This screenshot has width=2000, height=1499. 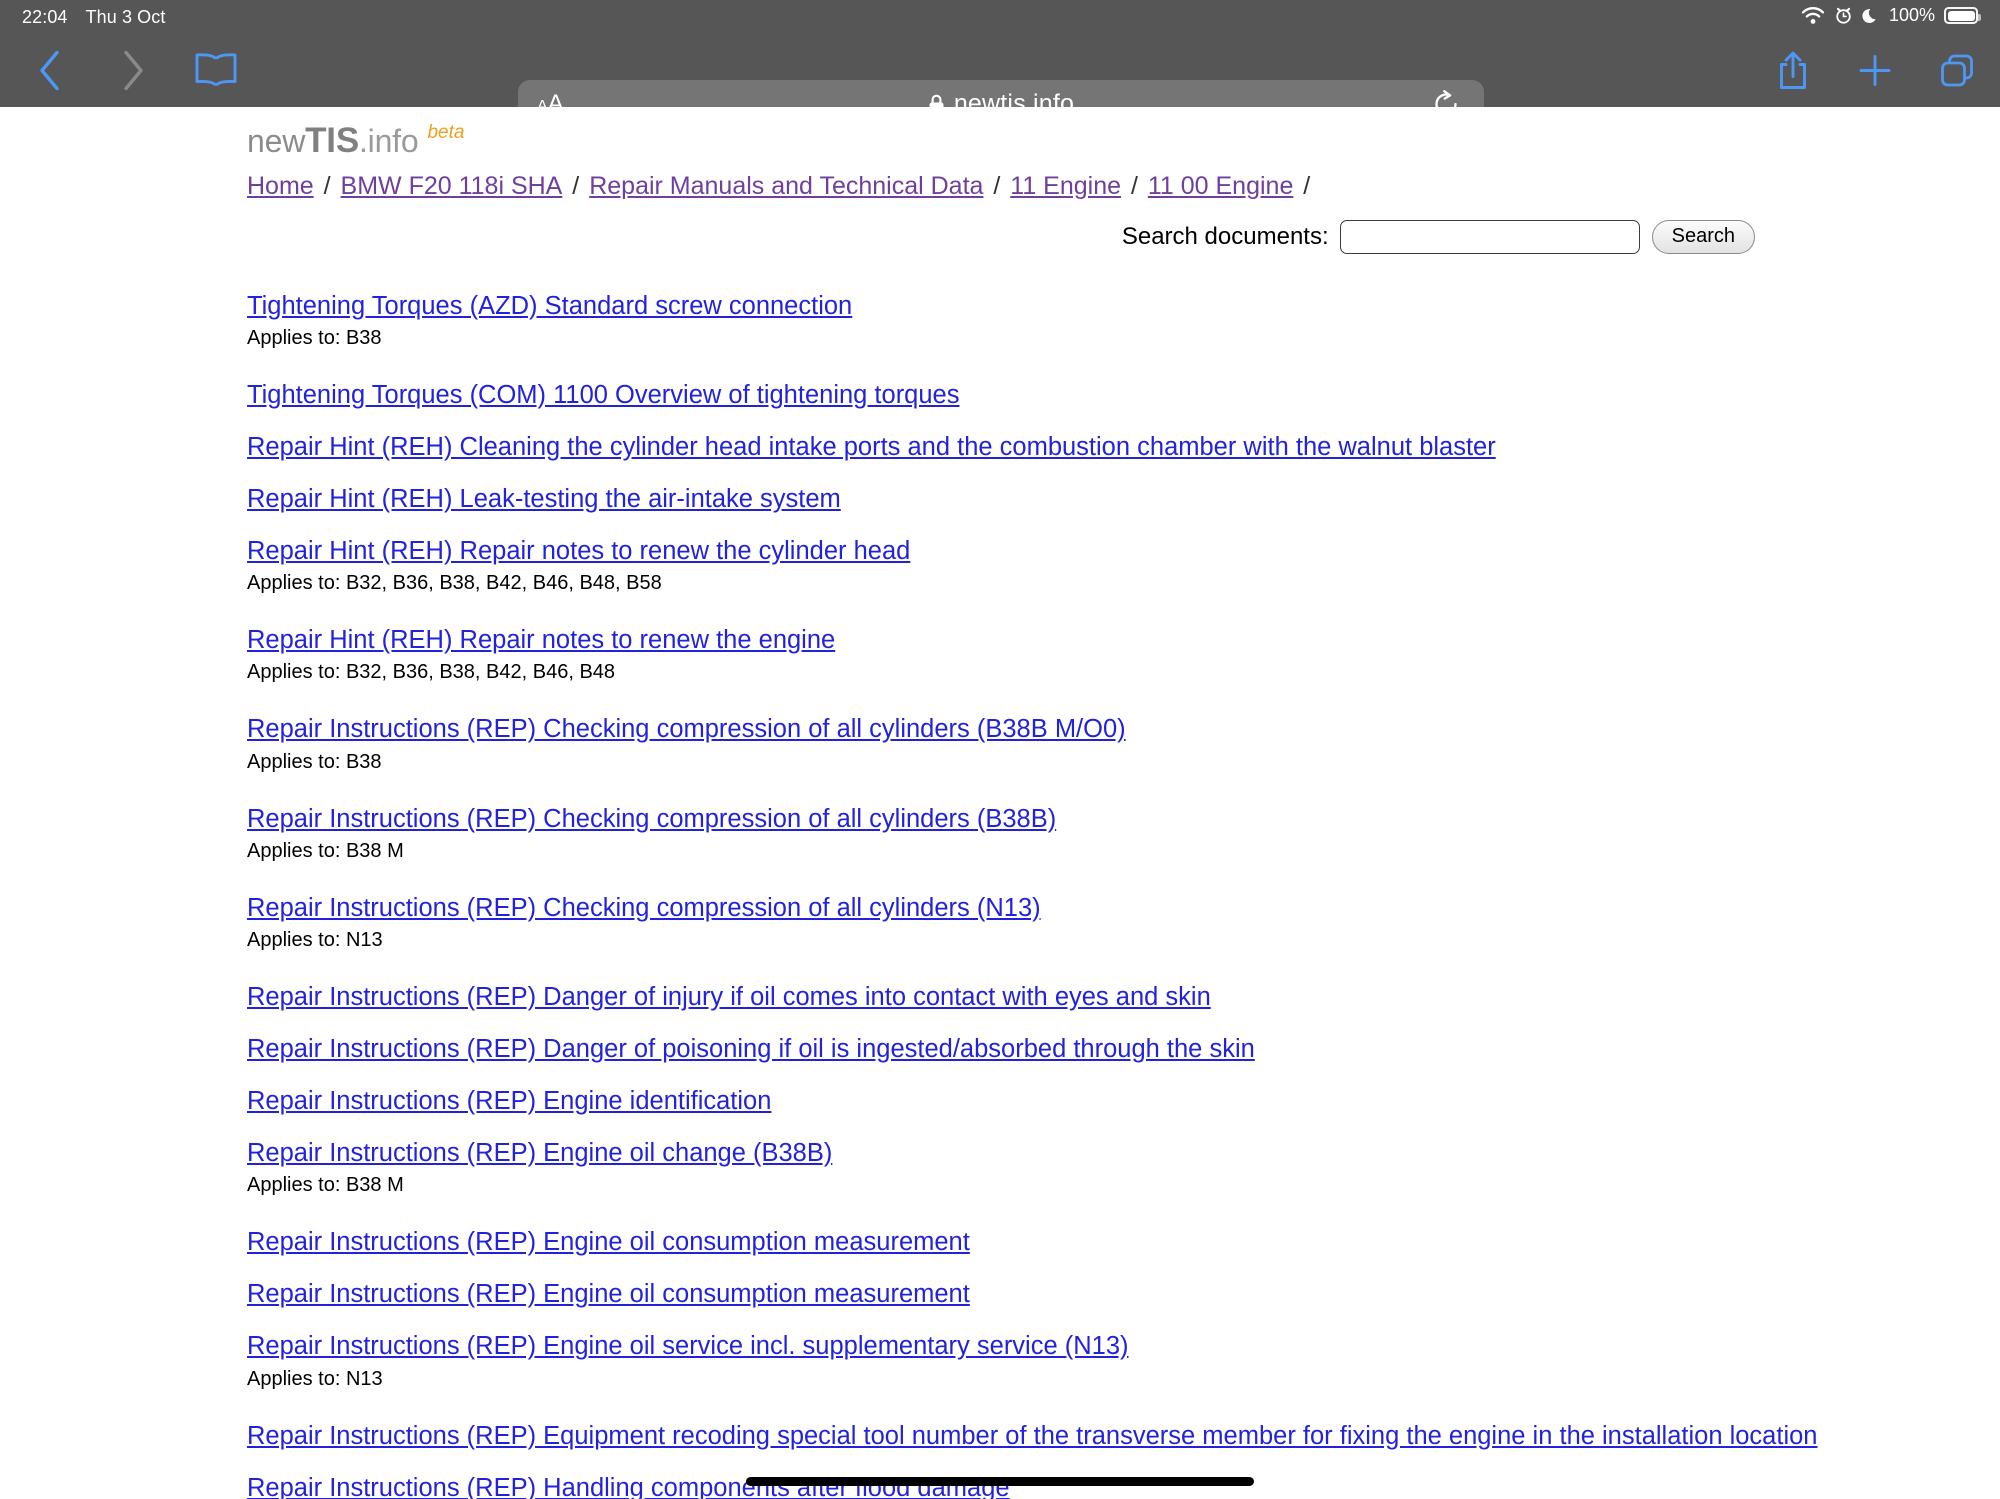 I want to click on document-applies-to: Applies to: B32, B36, B38, B42, B46, B48, so click(x=431, y=672).